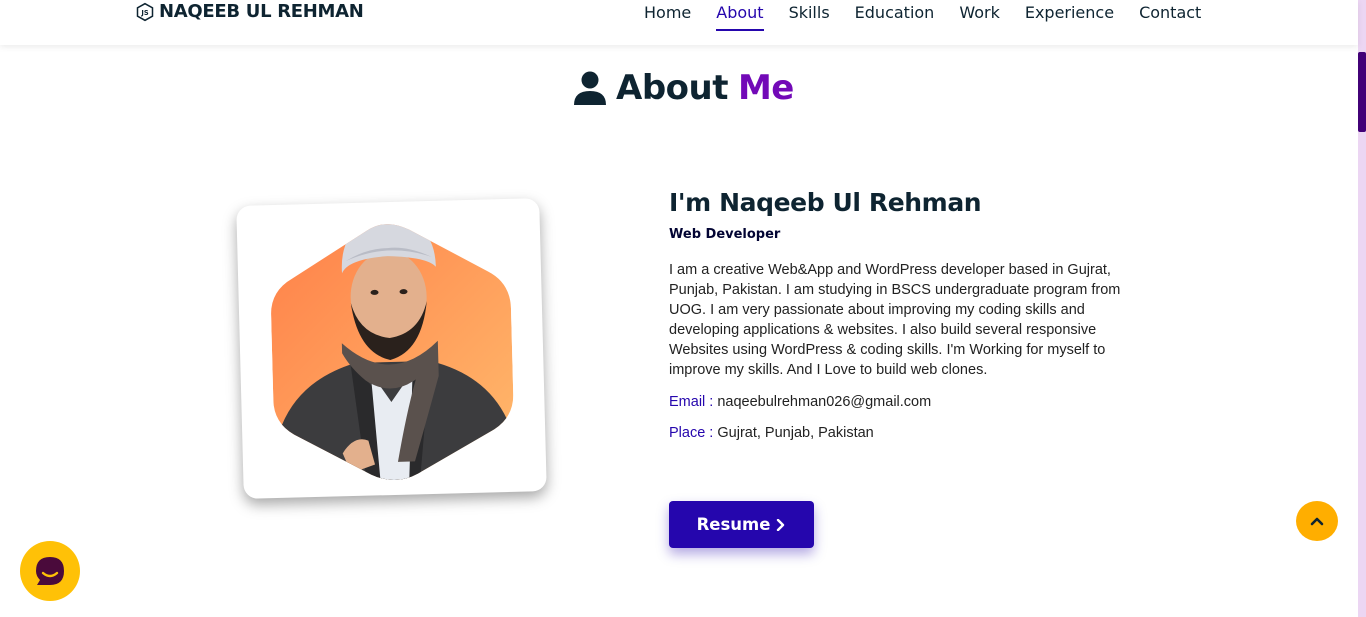 This screenshot has width=1366, height=617. I want to click on chevron-right-icon, so click(781, 524).